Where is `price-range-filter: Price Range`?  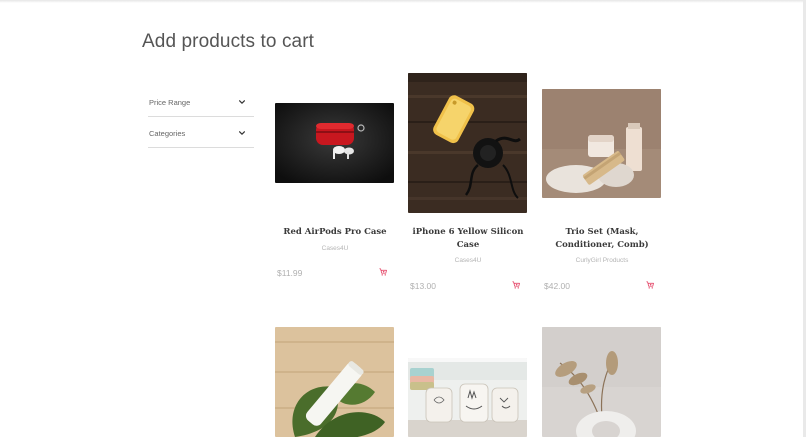
price-range-filter: Price Range is located at coordinates (201, 107).